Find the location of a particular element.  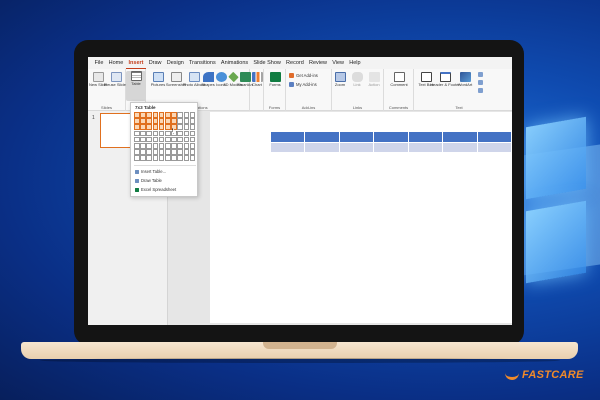

excel-spreadsheet-item: Excel Spreadsheet is located at coordinates (155, 189).